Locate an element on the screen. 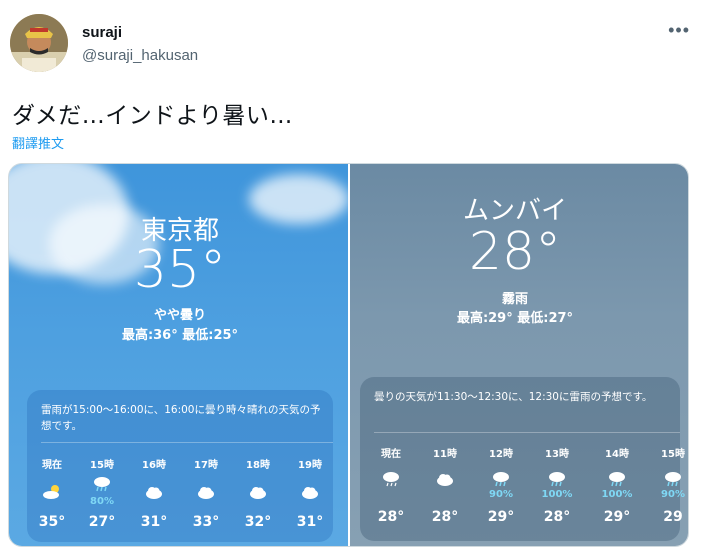  weather-condition: やや曇り is located at coordinates (179, 315).